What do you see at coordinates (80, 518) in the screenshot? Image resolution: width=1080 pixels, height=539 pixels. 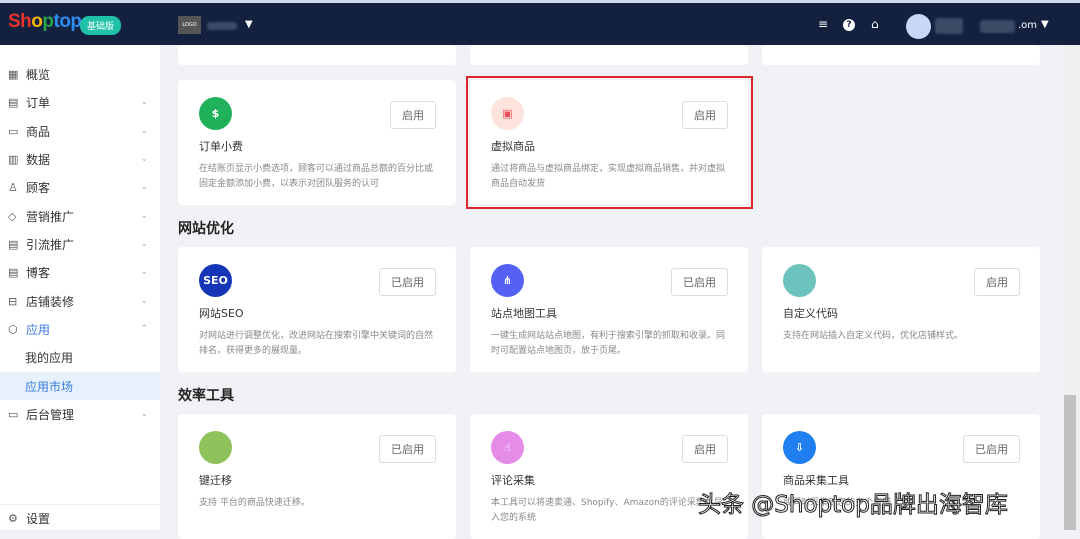 I see `sidebar-item-settings: ⚙ 设置` at bounding box center [80, 518].